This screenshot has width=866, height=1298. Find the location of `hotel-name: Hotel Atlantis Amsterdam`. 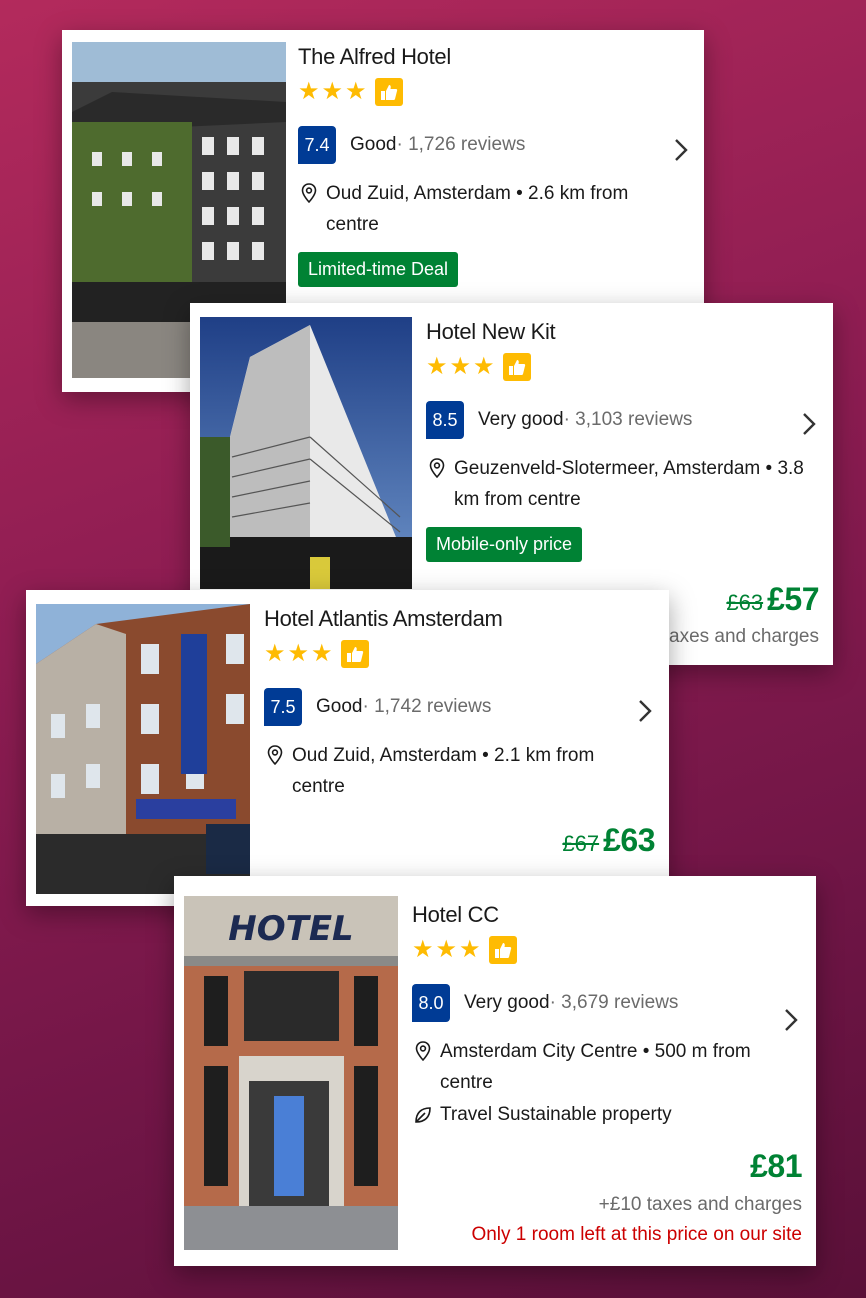

hotel-name: Hotel Atlantis Amsterdam is located at coordinates (462, 619).